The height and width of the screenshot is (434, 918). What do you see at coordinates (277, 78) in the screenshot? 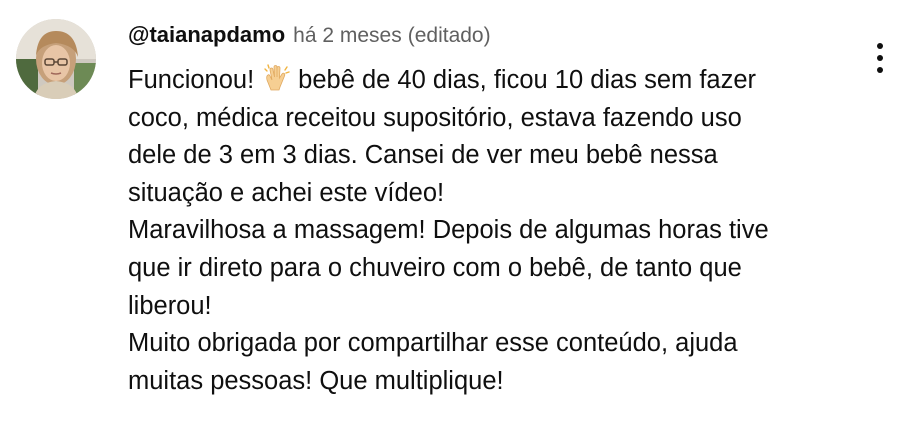
I see `raising-hands-emoji-icon` at bounding box center [277, 78].